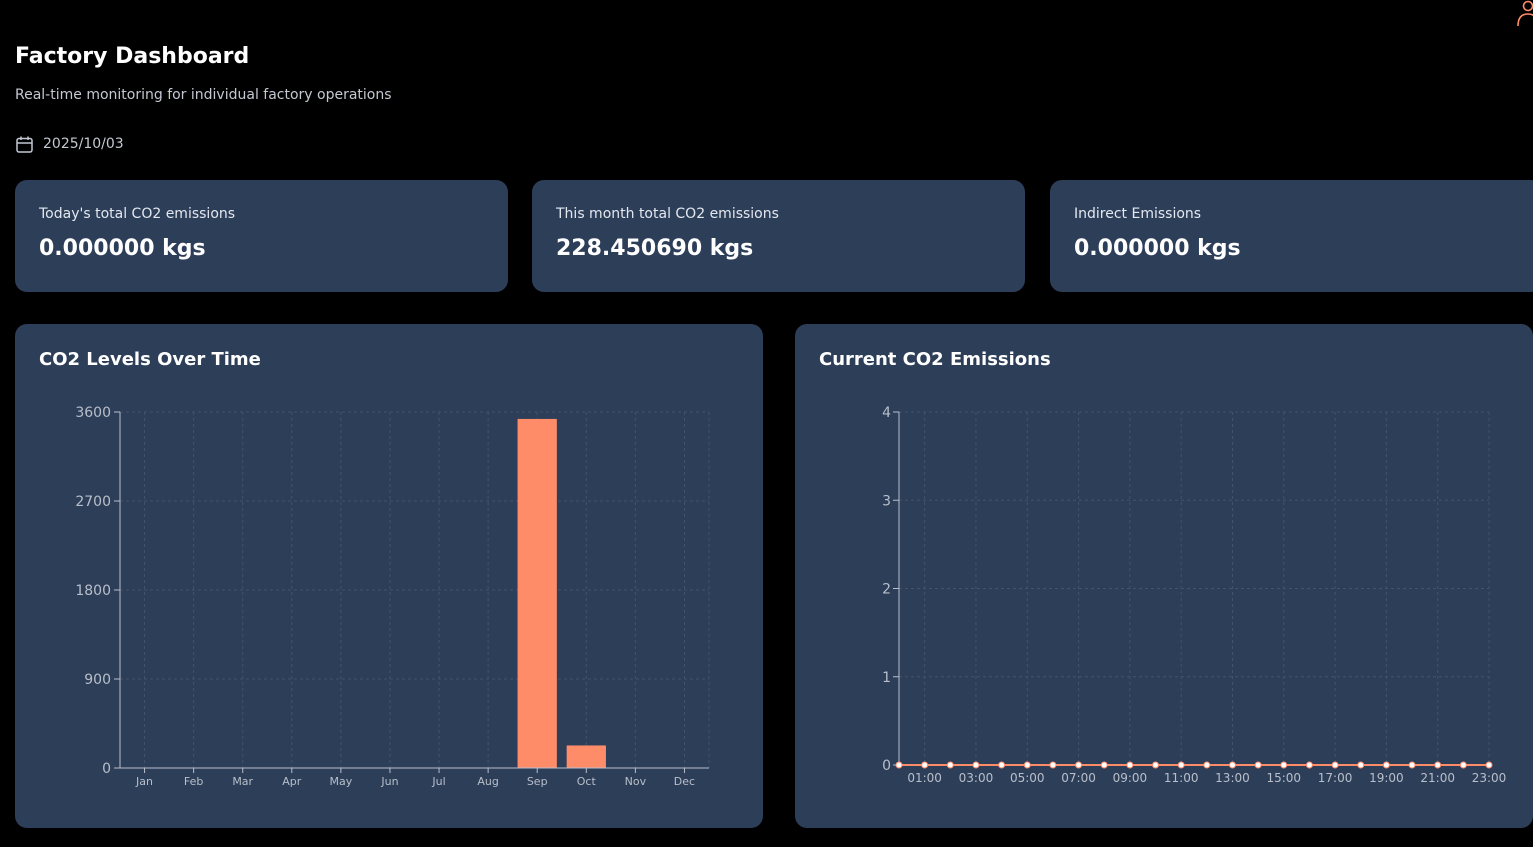 The height and width of the screenshot is (847, 1533). What do you see at coordinates (137, 214) in the screenshot?
I see `stat-label: Today's total CO2 emissions` at bounding box center [137, 214].